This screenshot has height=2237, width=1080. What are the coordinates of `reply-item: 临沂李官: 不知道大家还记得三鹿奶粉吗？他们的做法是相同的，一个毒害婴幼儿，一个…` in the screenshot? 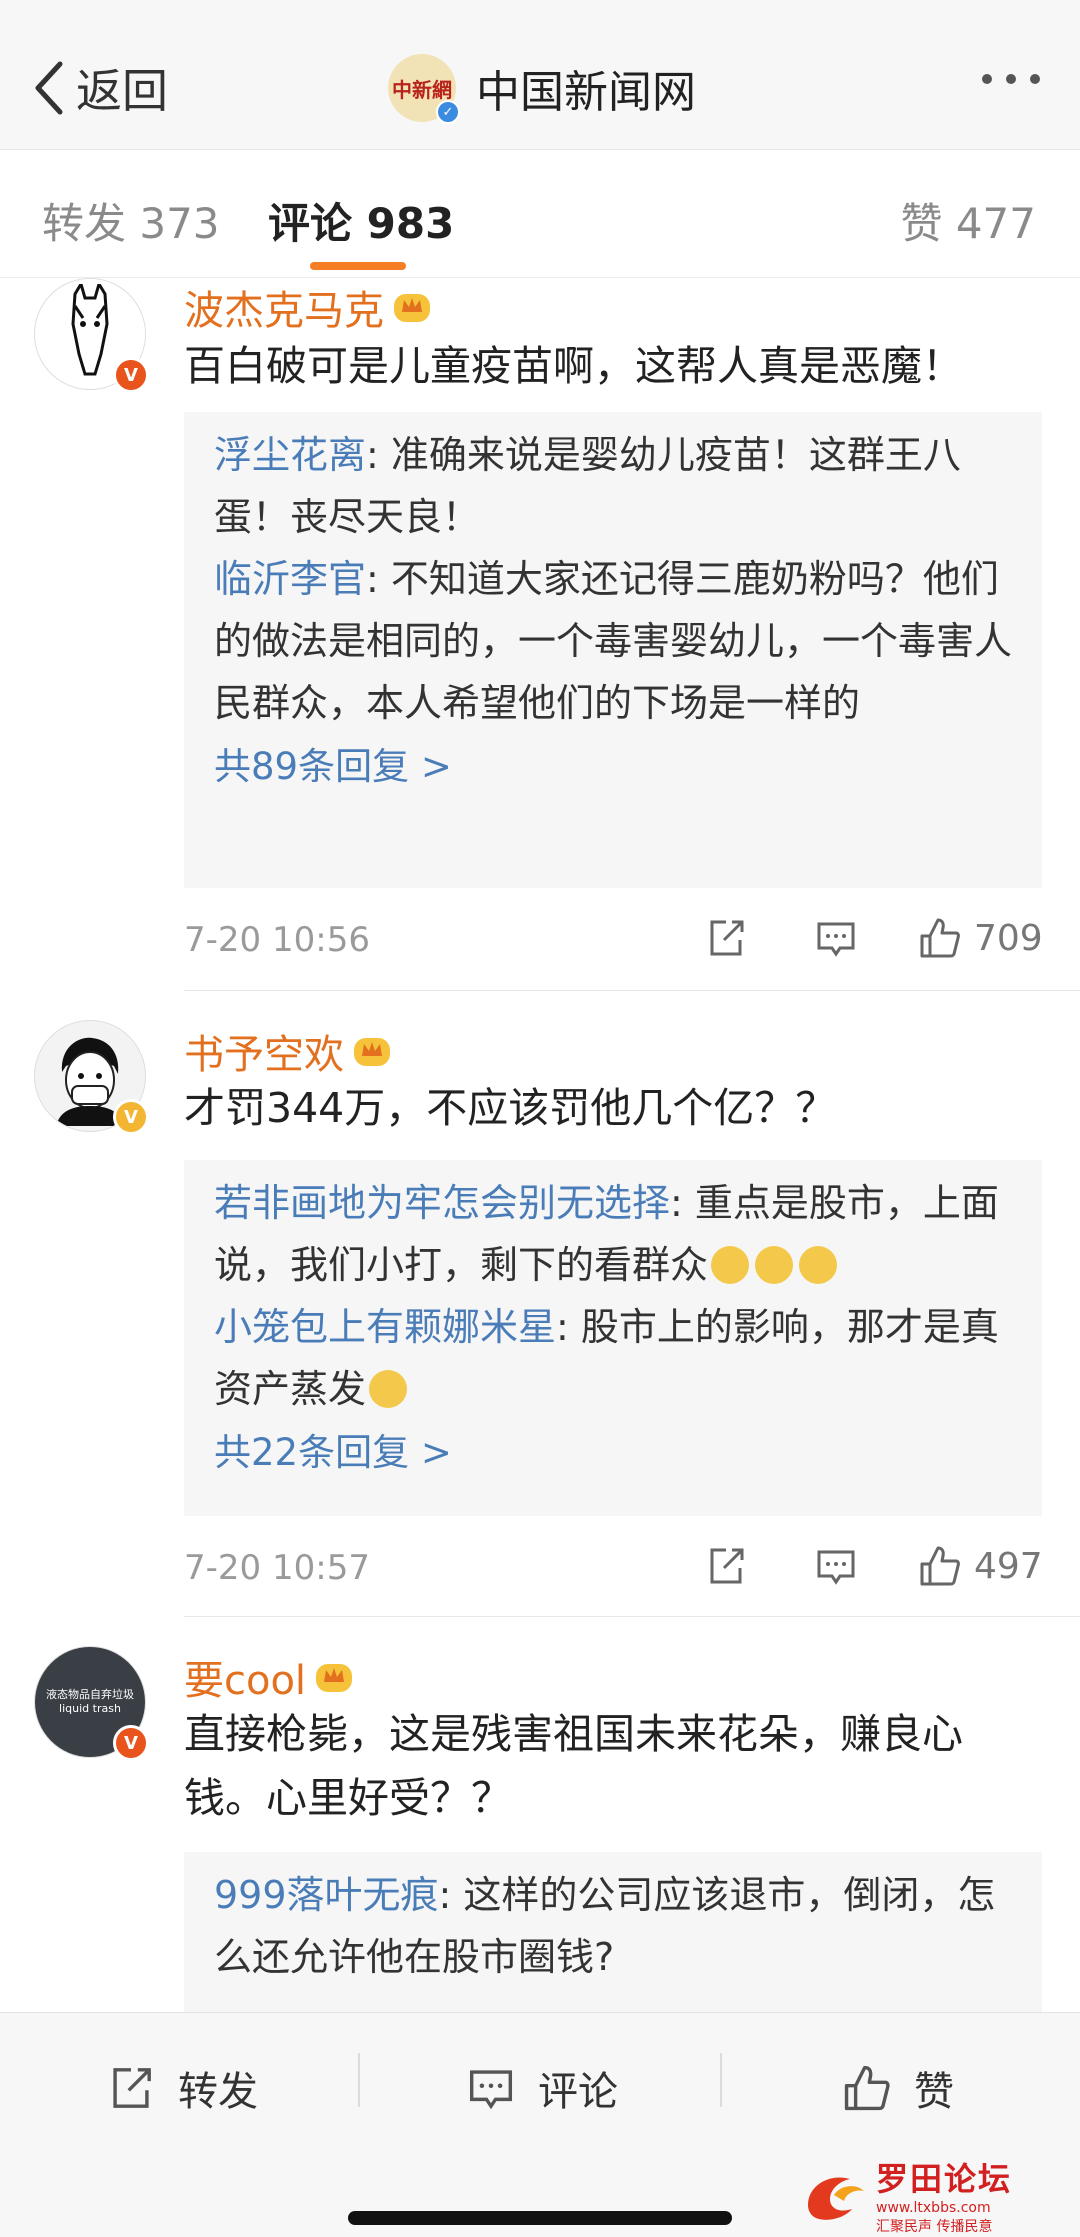 It's located at (613, 641).